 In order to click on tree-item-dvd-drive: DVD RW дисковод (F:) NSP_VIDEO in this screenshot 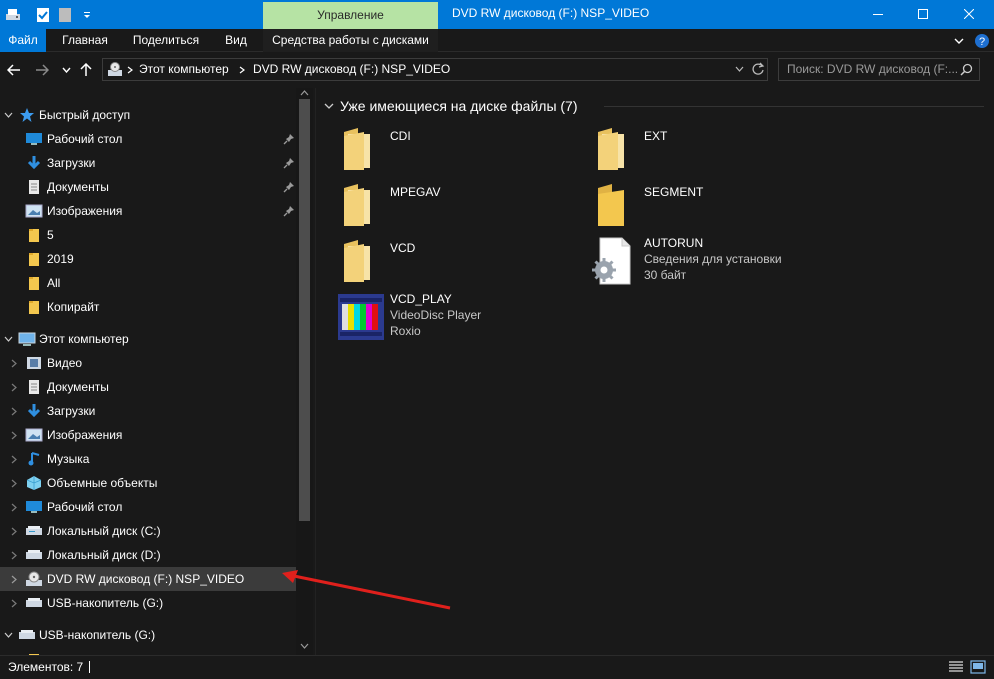, I will do `click(148, 579)`.